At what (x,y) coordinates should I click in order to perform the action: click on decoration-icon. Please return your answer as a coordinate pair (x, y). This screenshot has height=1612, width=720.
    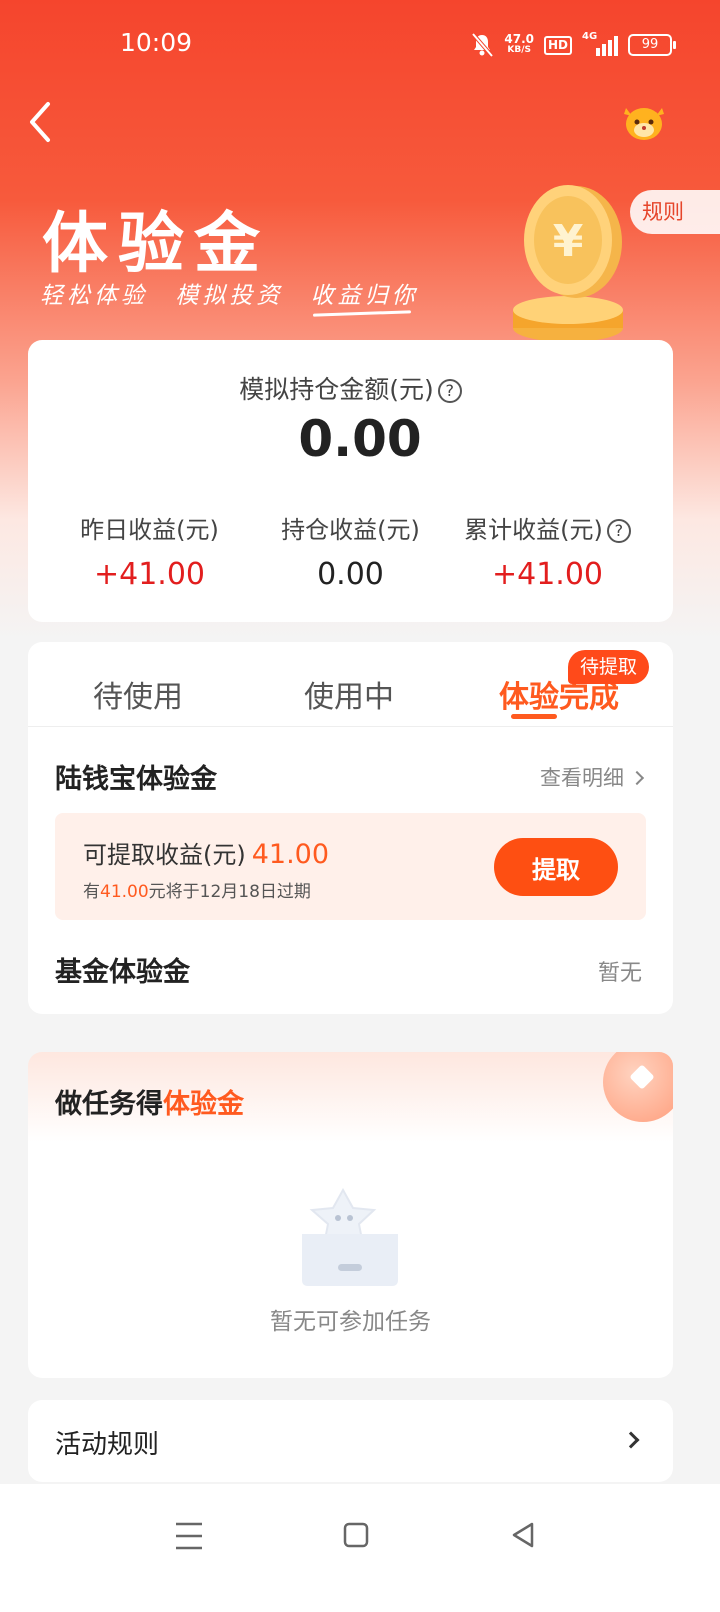
    Looking at the image, I should click on (638, 1087).